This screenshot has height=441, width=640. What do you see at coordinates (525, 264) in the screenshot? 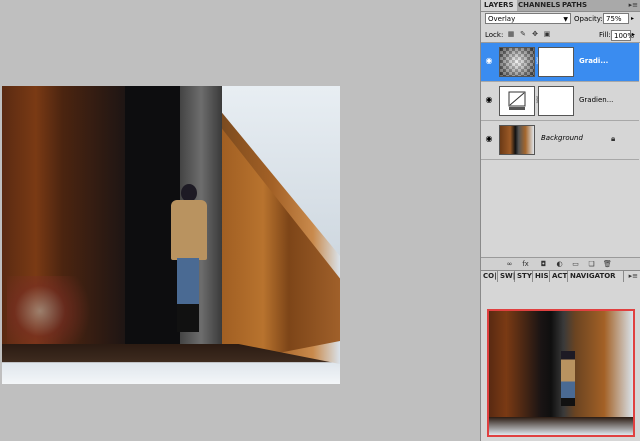
I see `layer-style-icon: fx` at bounding box center [525, 264].